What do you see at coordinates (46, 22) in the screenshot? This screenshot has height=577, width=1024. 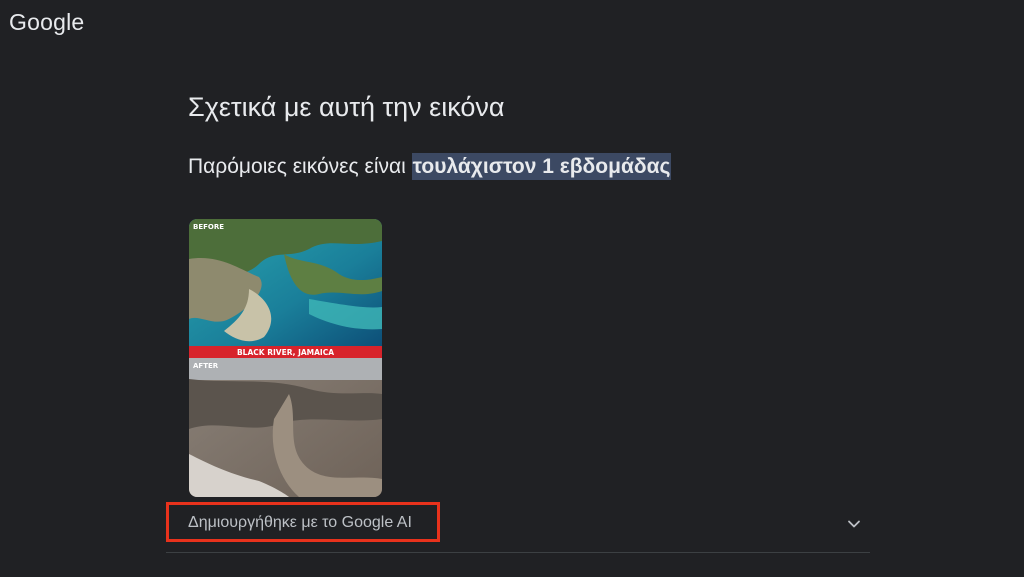 I see `google-logo: Google` at bounding box center [46, 22].